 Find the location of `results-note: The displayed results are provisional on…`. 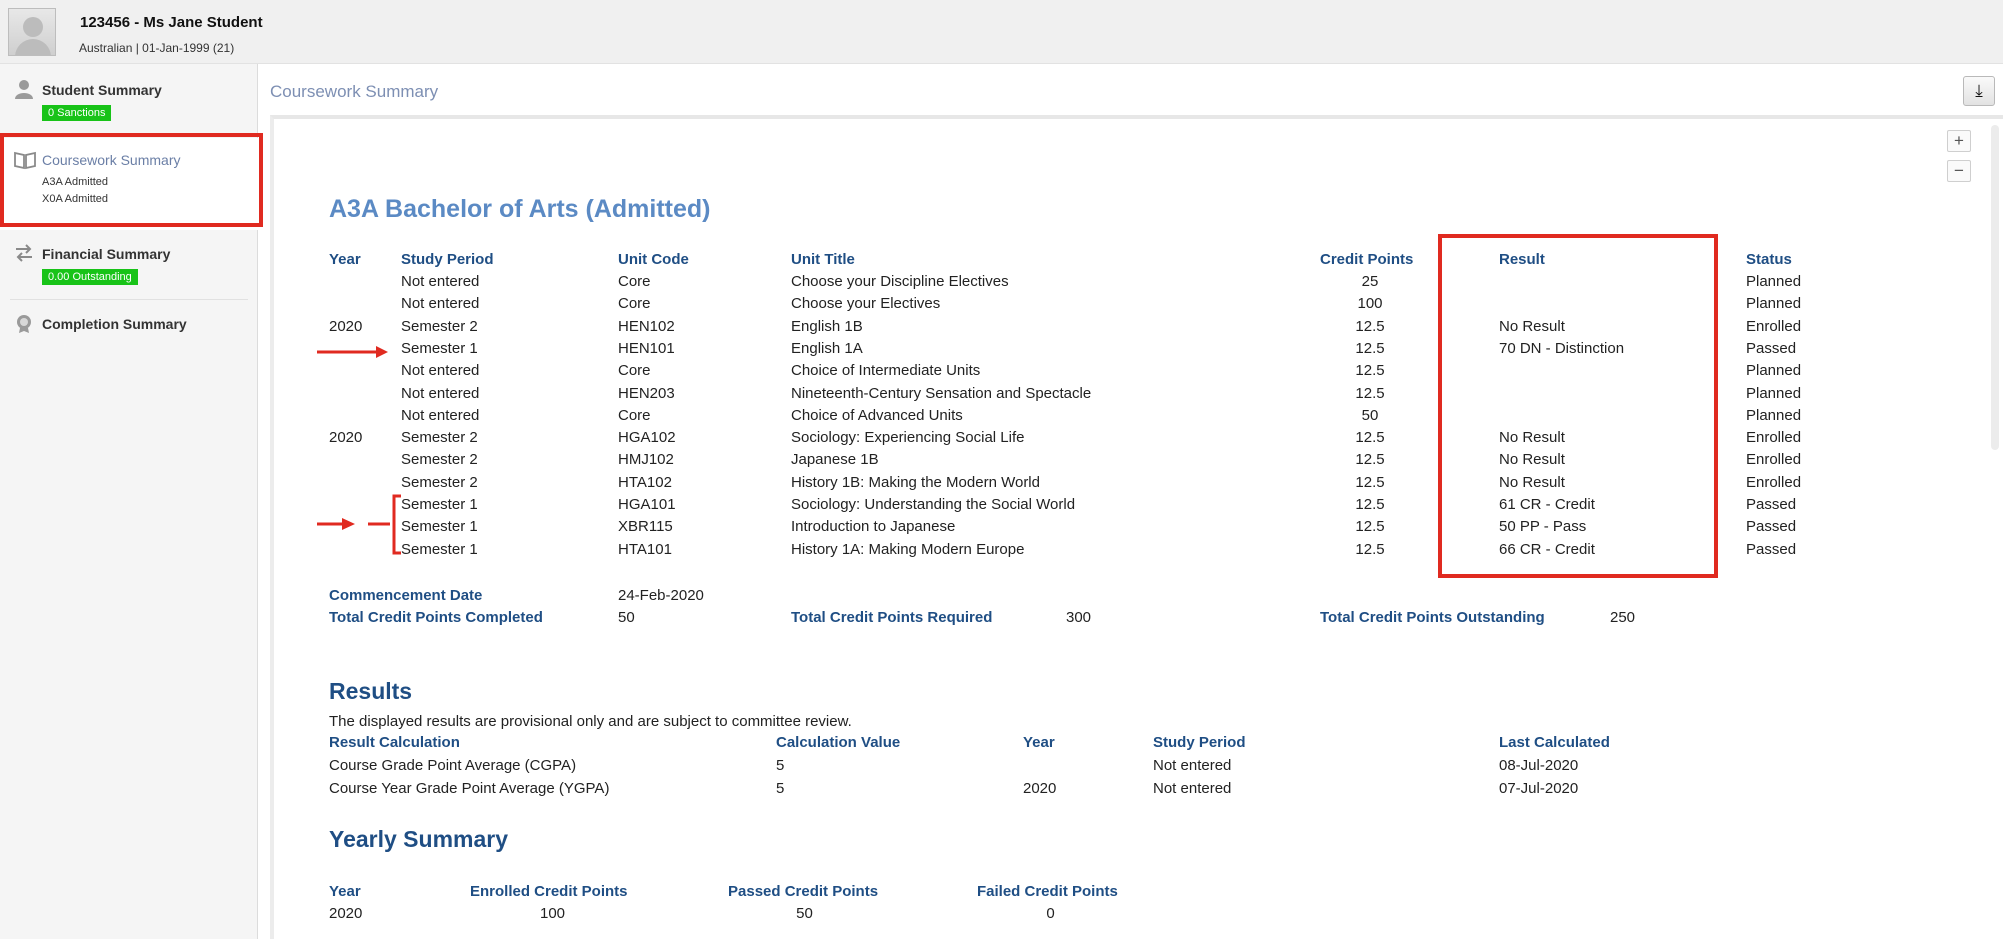

results-note: The displayed results are provisional on… is located at coordinates (590, 721).